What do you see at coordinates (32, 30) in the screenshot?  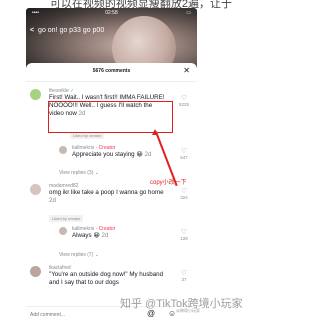 I see `back-arrow-icon: <` at bounding box center [32, 30].